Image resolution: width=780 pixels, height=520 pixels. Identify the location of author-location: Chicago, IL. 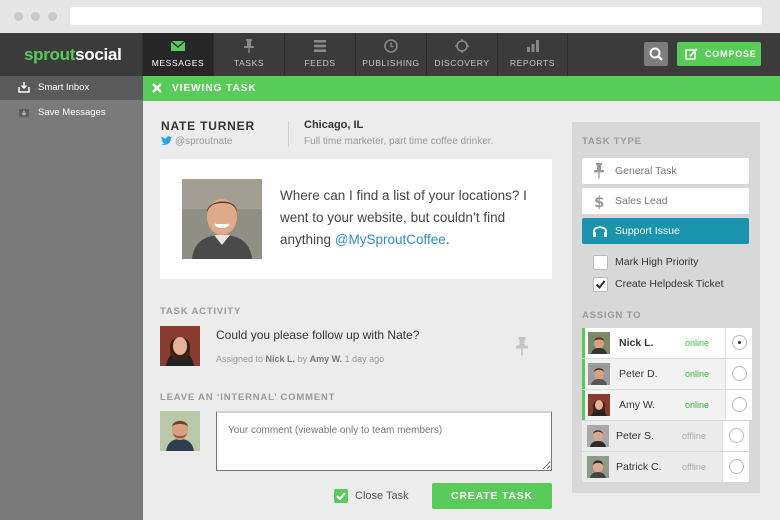
(334, 125).